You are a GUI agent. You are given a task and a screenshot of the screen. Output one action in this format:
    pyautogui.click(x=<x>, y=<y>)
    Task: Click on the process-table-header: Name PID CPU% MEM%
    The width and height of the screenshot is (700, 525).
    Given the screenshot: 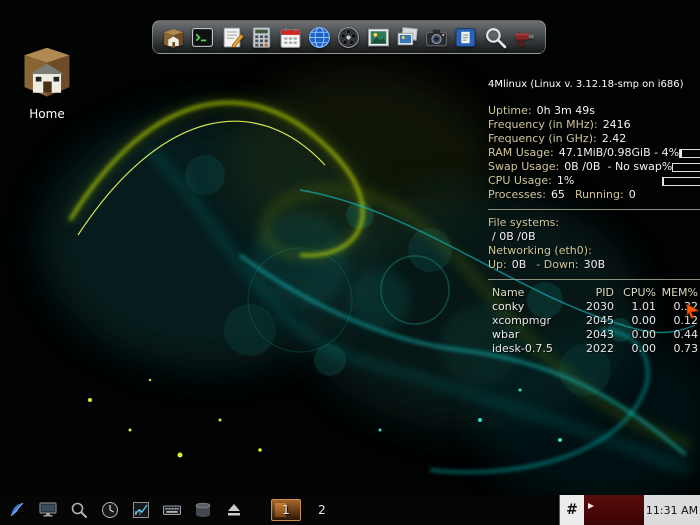 What is the action you would take?
    pyautogui.click(x=595, y=292)
    